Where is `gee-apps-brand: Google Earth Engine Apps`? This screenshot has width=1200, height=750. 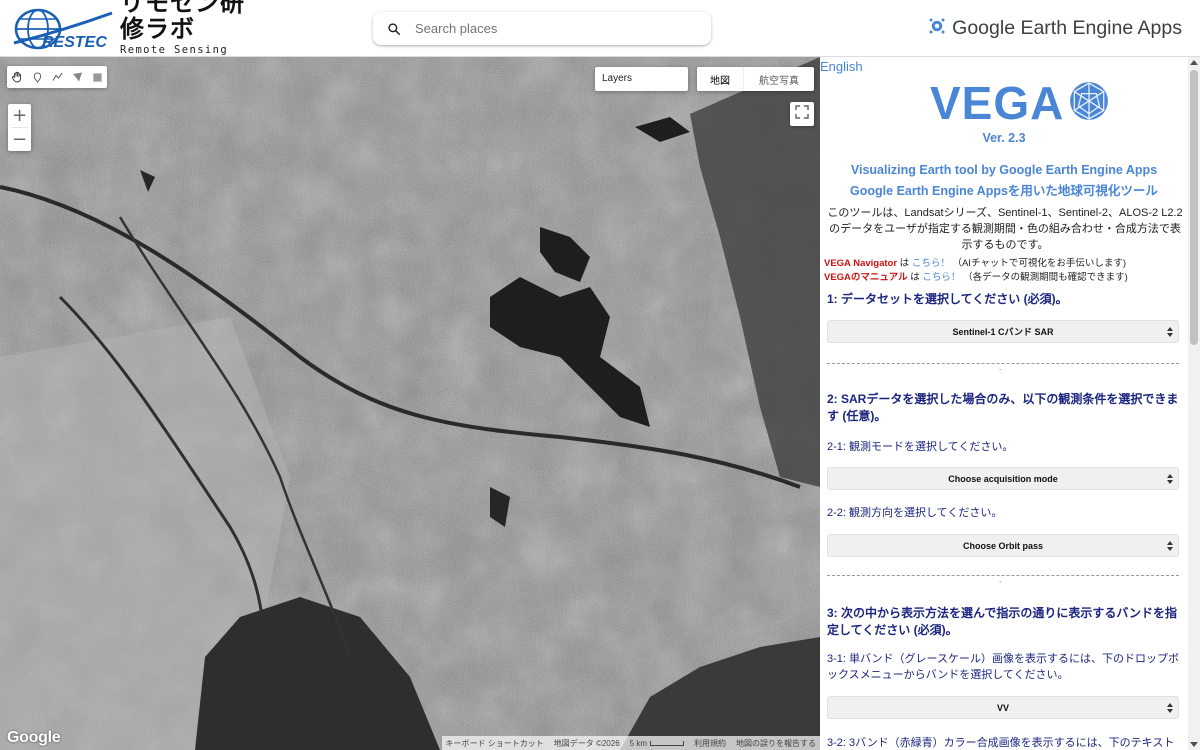 gee-apps-brand: Google Earth Engine Apps is located at coordinates (1055, 28).